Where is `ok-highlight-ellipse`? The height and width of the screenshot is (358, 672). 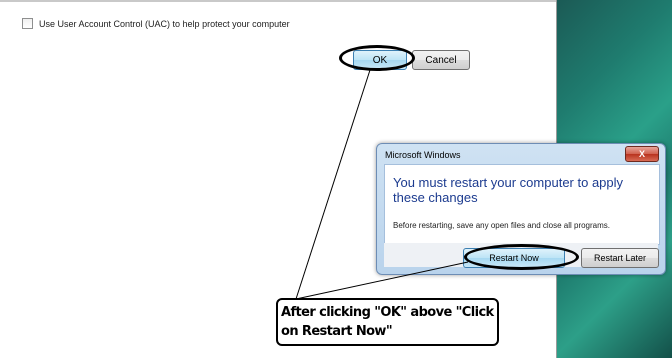
ok-highlight-ellipse is located at coordinates (377, 58).